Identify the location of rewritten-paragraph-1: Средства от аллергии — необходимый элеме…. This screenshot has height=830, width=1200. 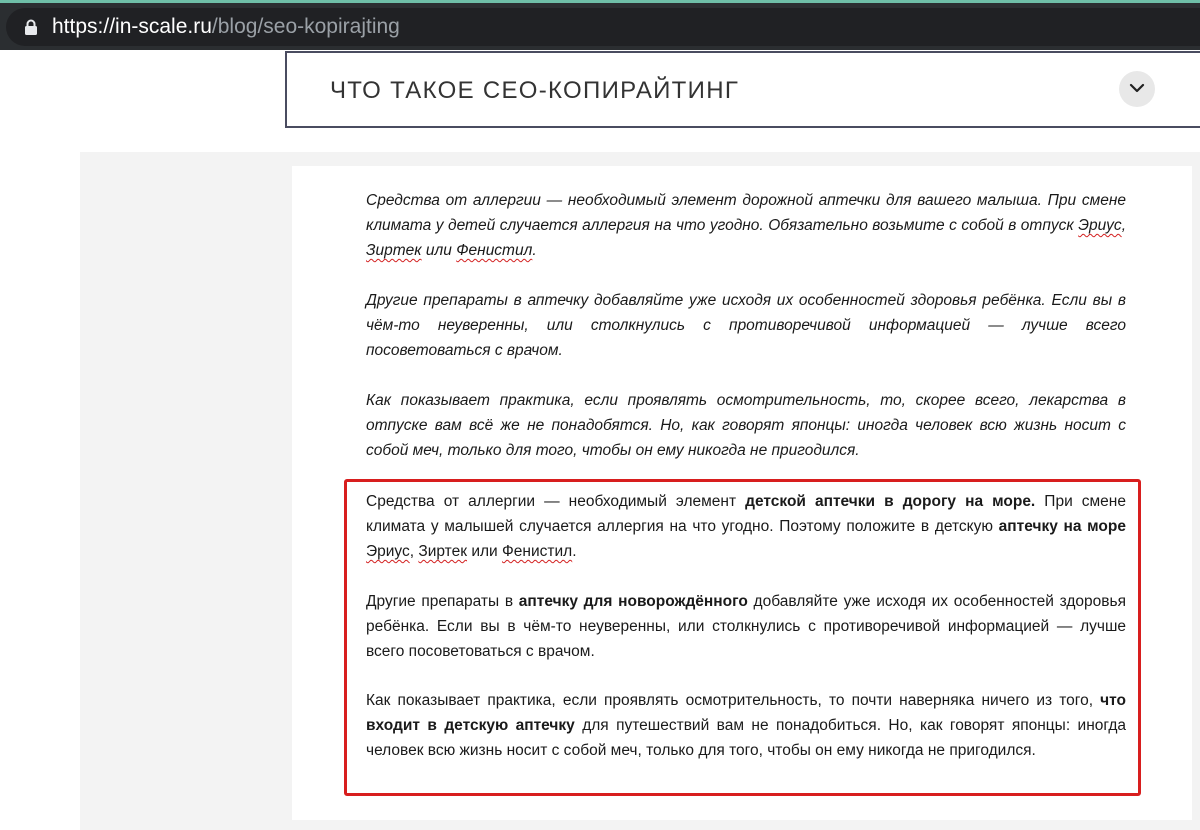
(746, 526).